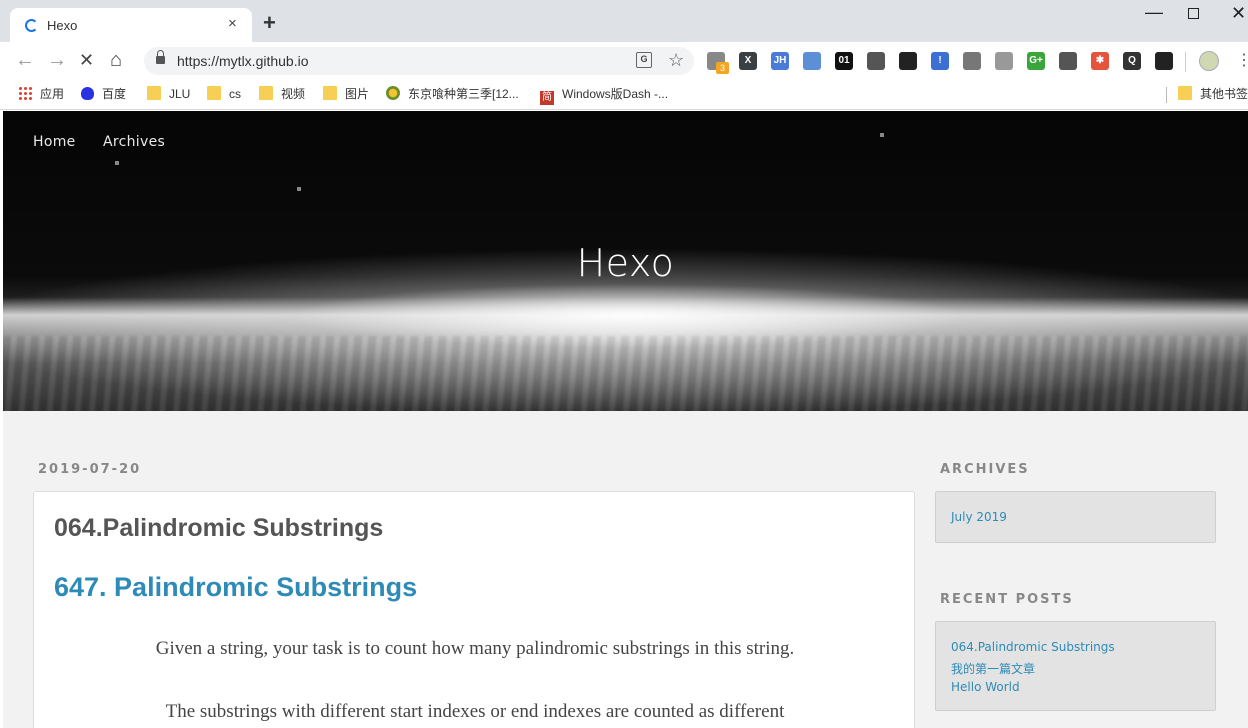  Describe the element at coordinates (57, 60) in the screenshot. I see `forward-arrow-icon: →` at that location.